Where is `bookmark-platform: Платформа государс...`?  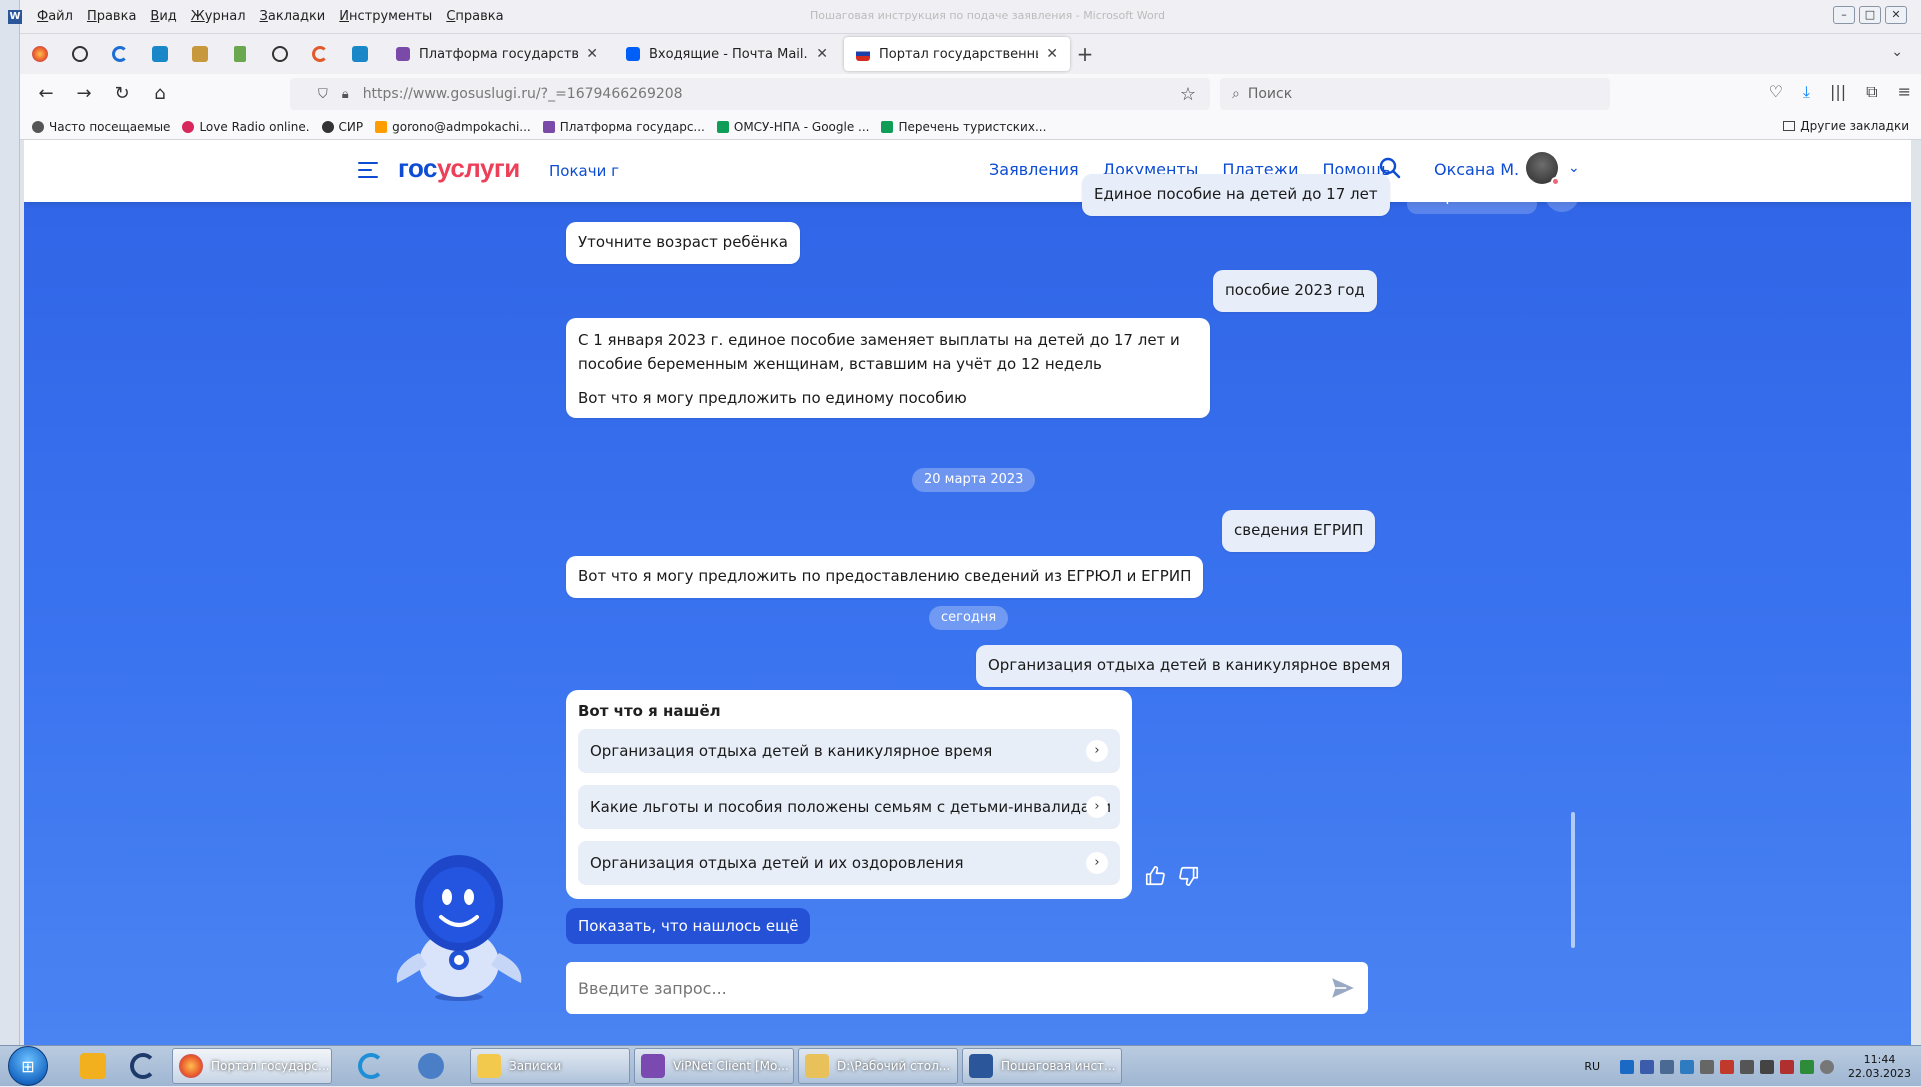
bookmark-platform: Платформа государс... is located at coordinates (623, 127).